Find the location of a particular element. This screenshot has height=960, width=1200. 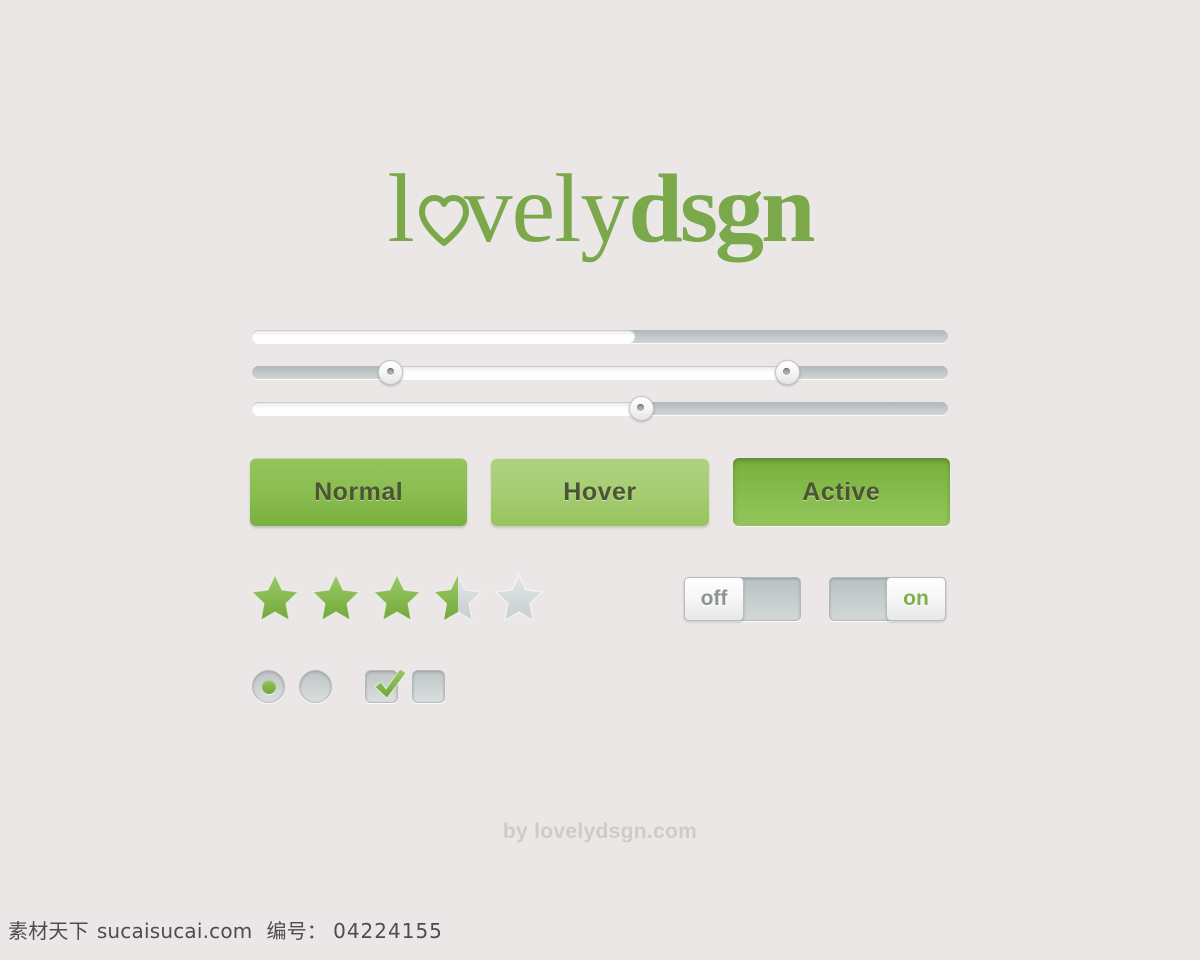

checkbox-checked is located at coordinates (386, 685).